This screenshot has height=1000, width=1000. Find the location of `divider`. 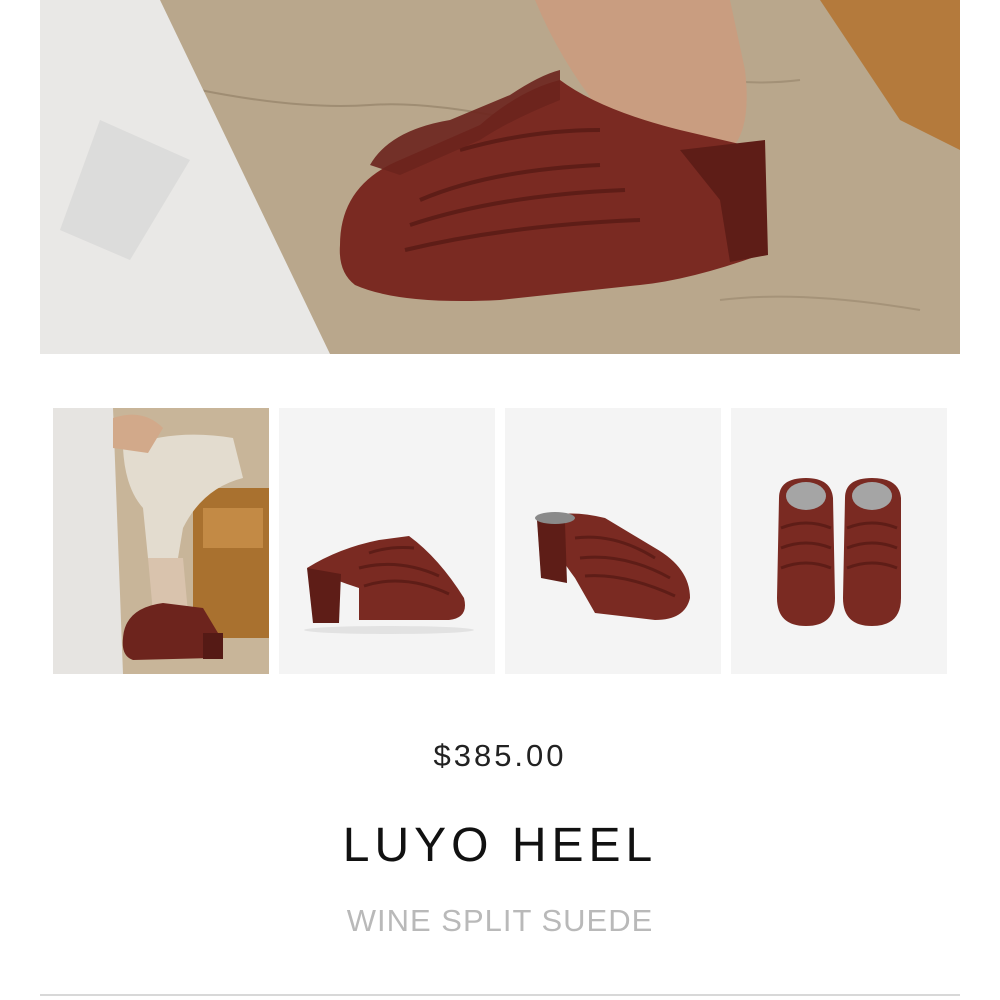

divider is located at coordinates (500, 995).